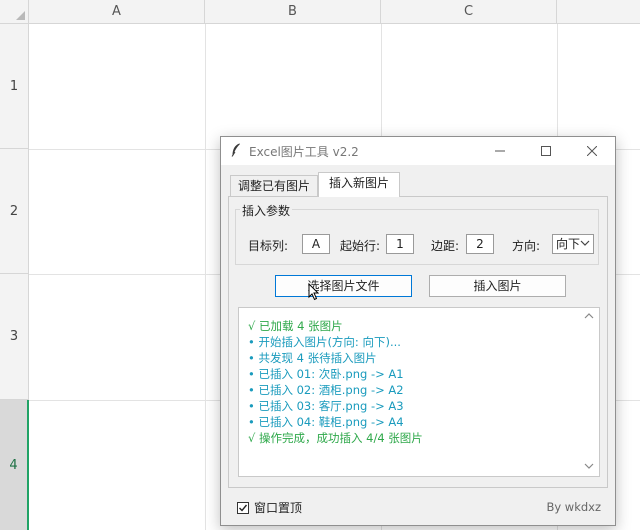 This screenshot has width=640, height=530. I want to click on minimize-icon, so click(500, 151).